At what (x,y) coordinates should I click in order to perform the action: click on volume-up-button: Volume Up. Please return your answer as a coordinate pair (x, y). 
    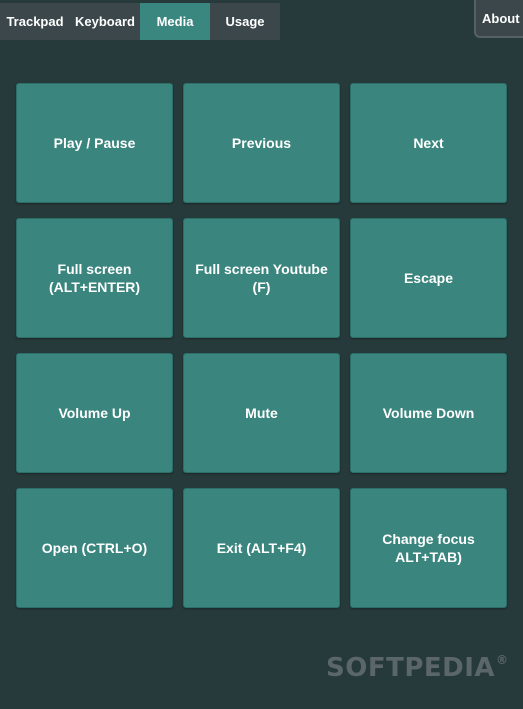
    Looking at the image, I should click on (94, 413).